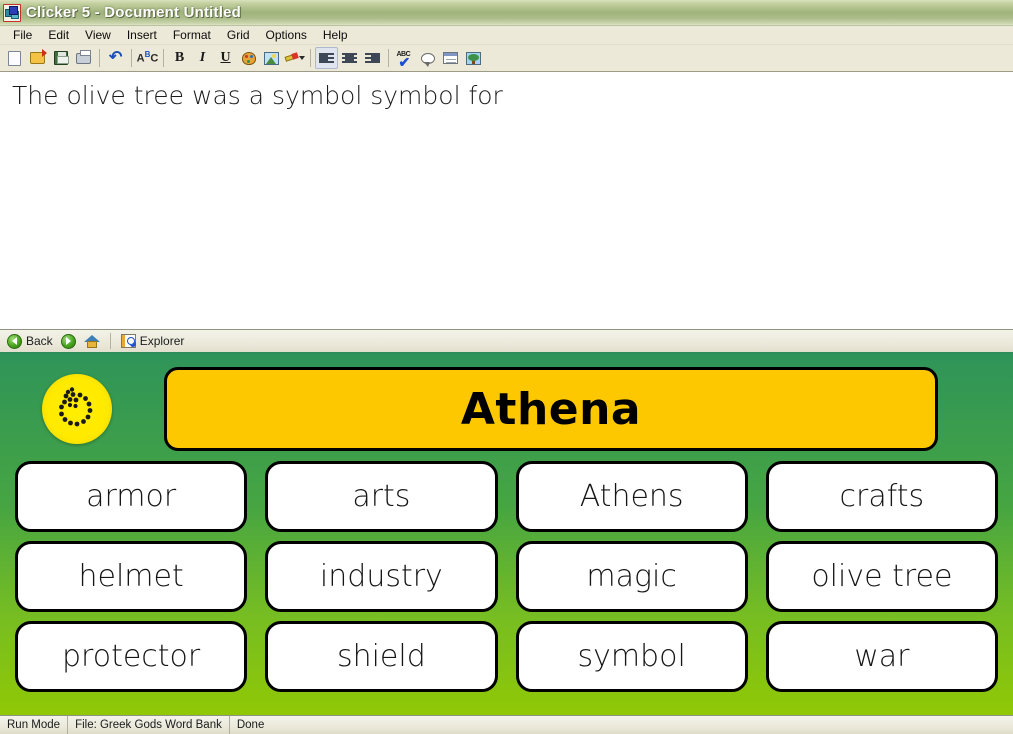 The width and height of the screenshot is (1013, 734). I want to click on spell-check-icon: ABC, so click(405, 60).